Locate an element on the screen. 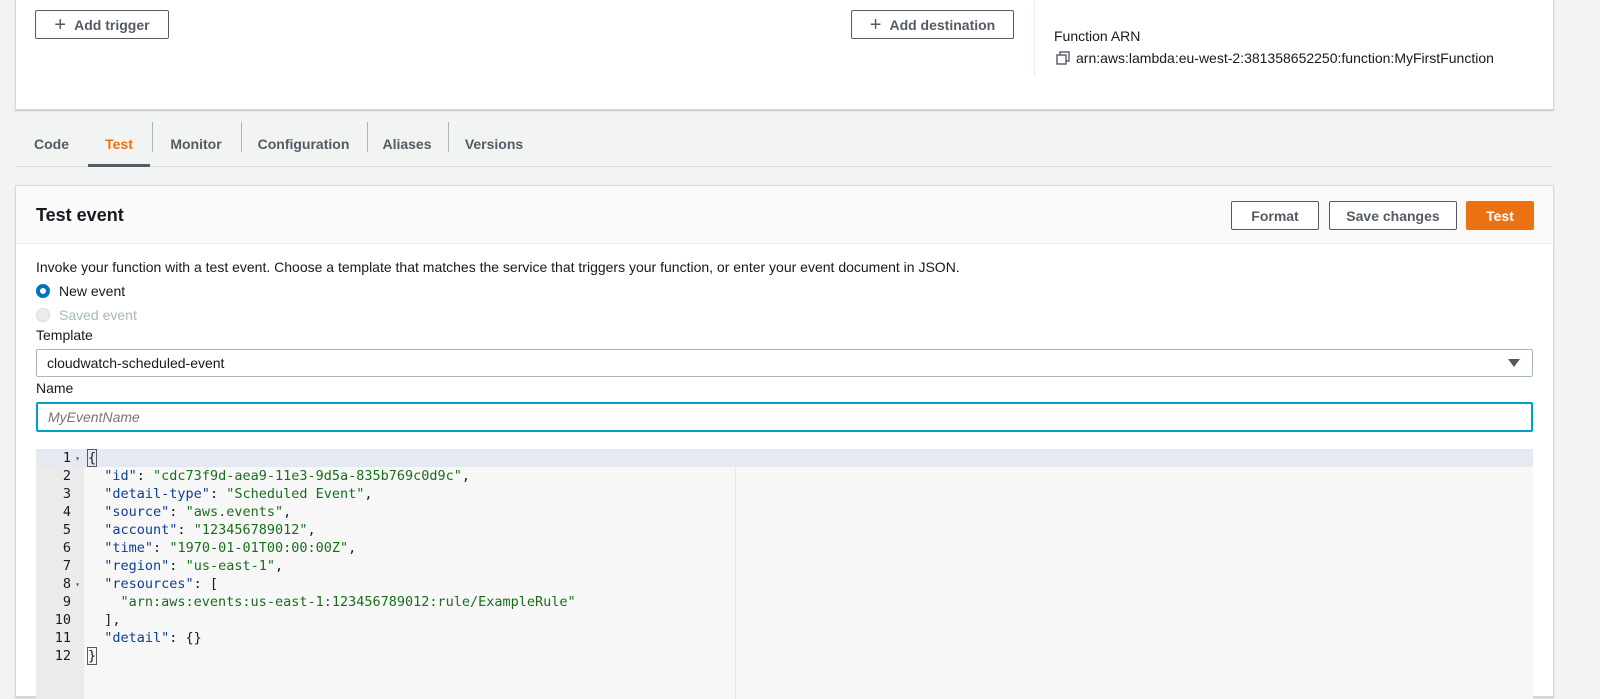  editor-line: 5 "account": "123456789012", is located at coordinates (189, 530).